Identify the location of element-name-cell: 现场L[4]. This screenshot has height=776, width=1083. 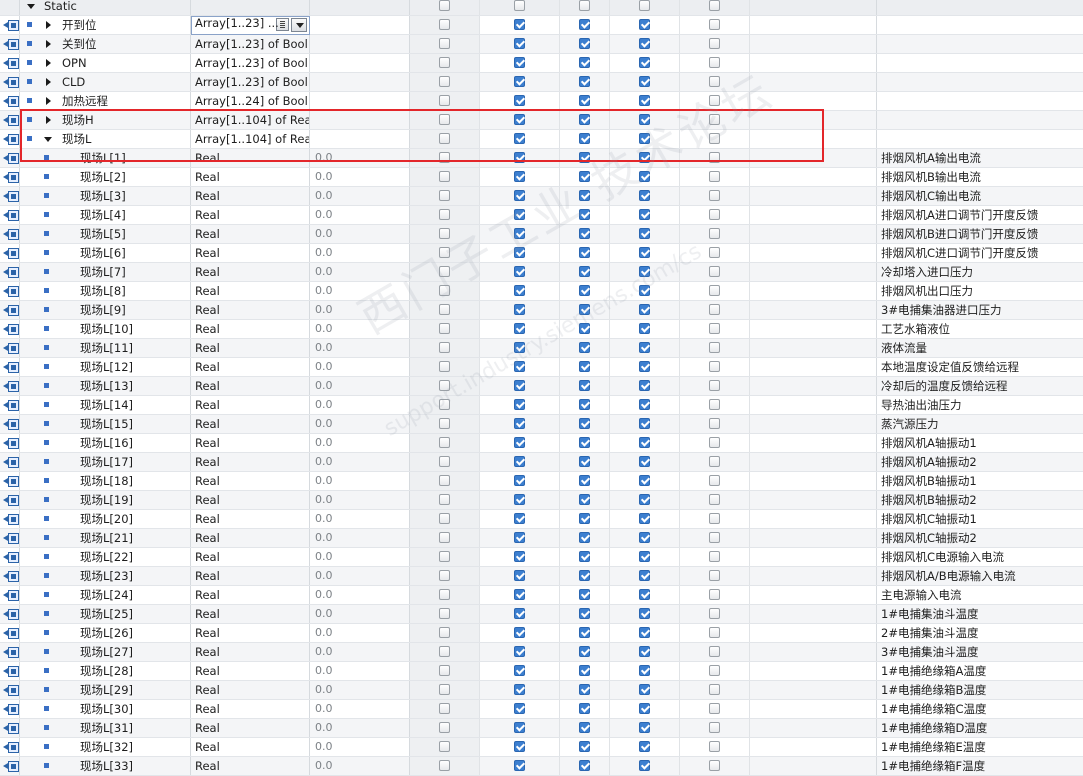
(105, 215).